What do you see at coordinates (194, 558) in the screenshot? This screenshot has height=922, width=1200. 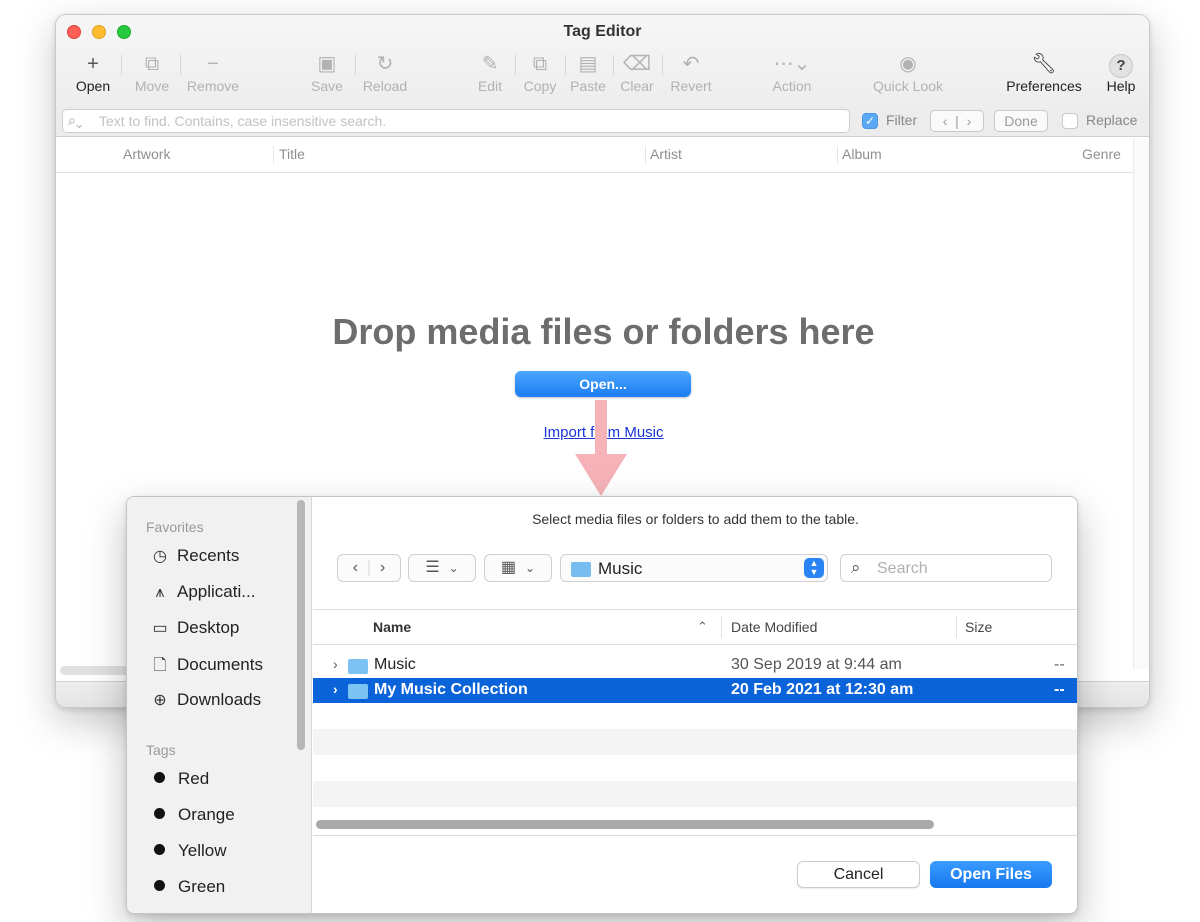 I see `sidebar-item-recents: ◷ Recents` at bounding box center [194, 558].